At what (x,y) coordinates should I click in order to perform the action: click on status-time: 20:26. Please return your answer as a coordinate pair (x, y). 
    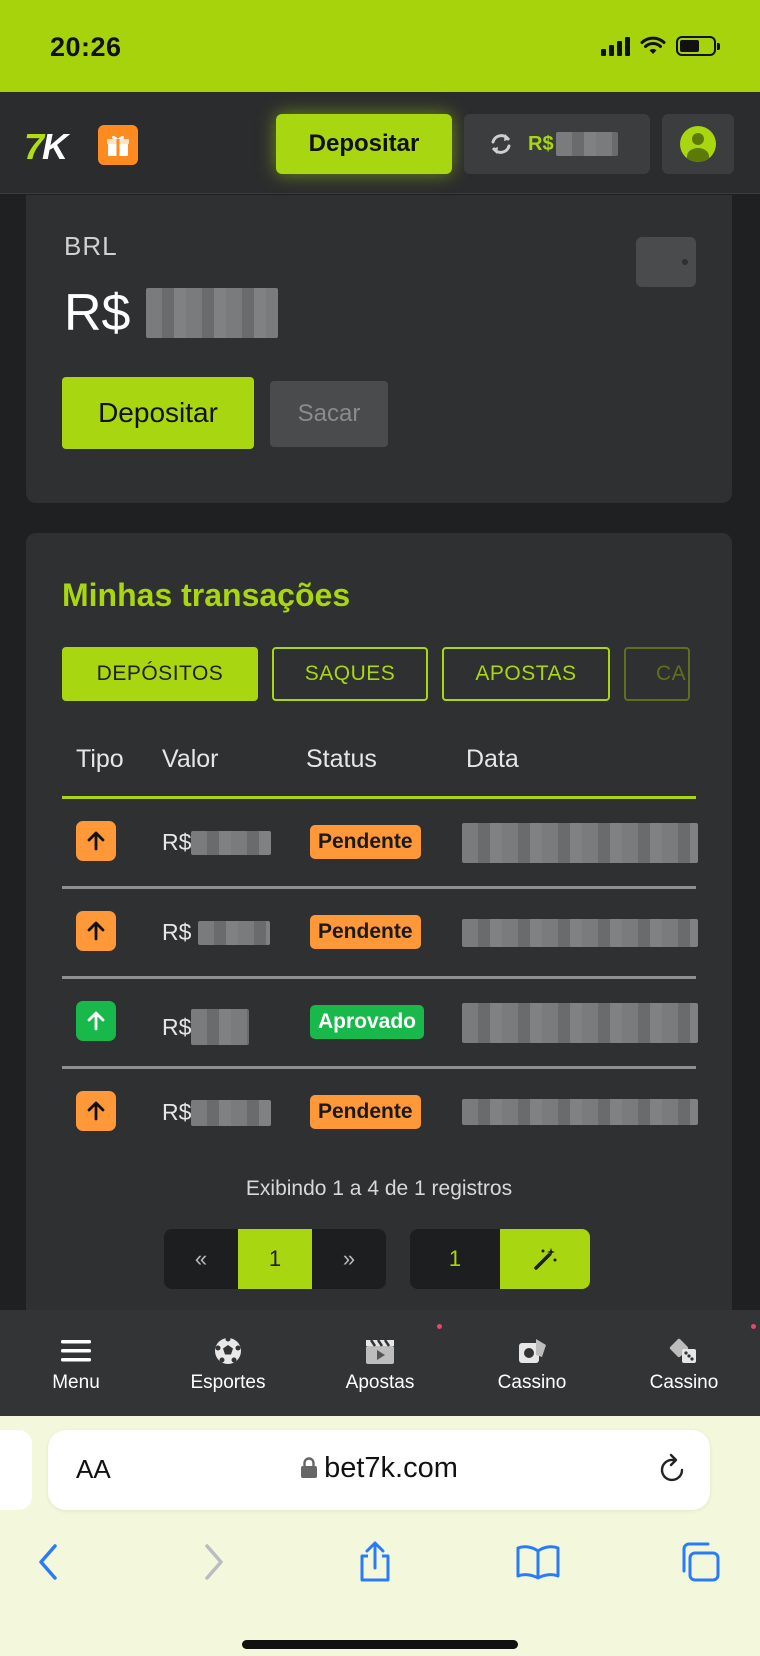
    Looking at the image, I should click on (86, 47).